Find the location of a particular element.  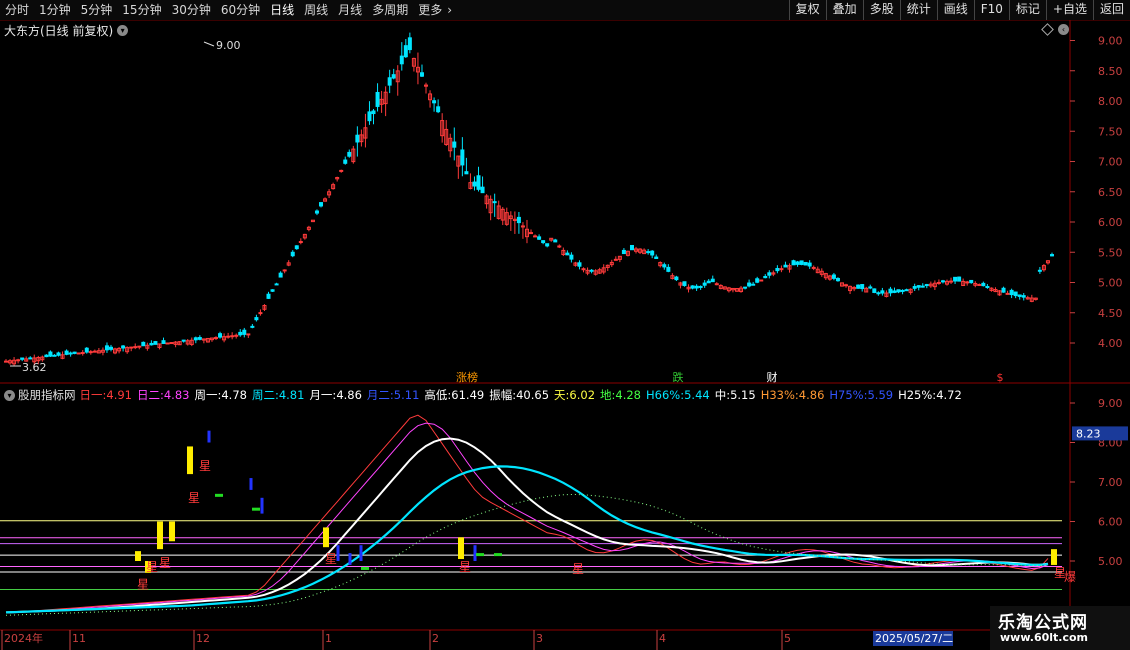

star-signal-0: 星 is located at coordinates (143, 585).